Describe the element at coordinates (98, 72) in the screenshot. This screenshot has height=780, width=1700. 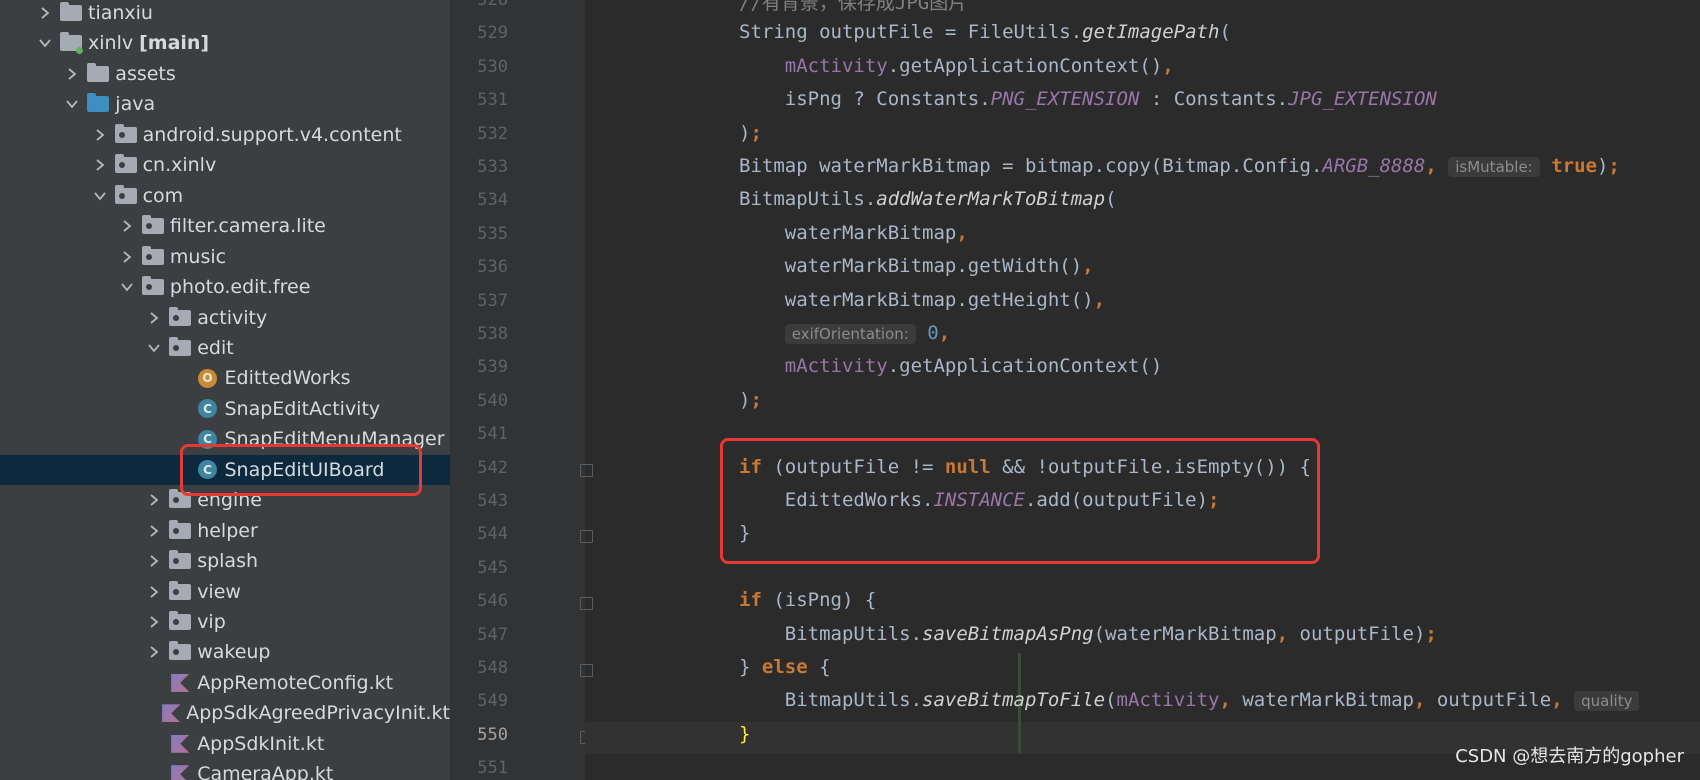
I see `resource-folder-icon` at that location.